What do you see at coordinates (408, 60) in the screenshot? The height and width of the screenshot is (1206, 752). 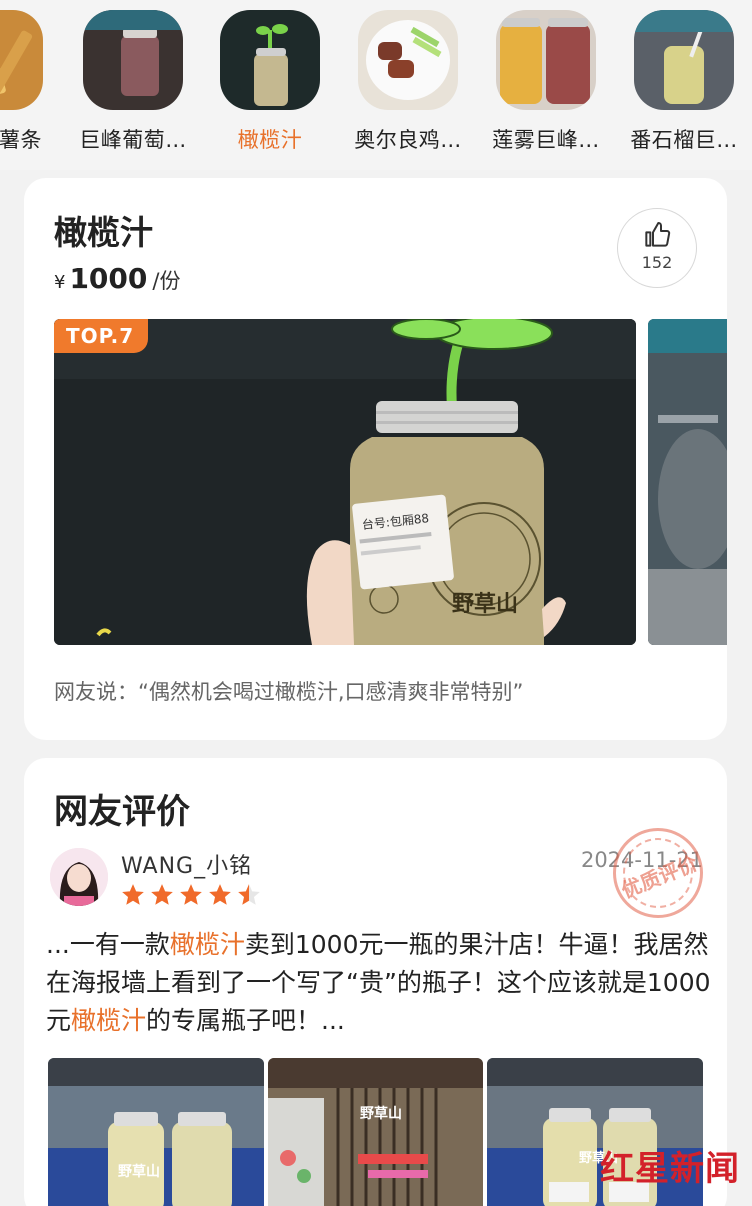 I see `chicken-thumb` at bounding box center [408, 60].